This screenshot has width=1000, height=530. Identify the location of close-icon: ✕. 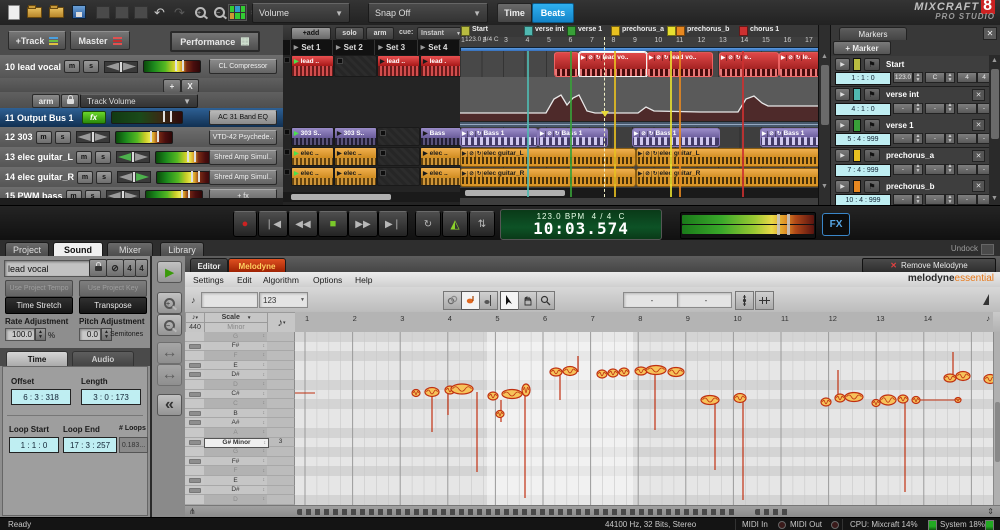
(978, 94).